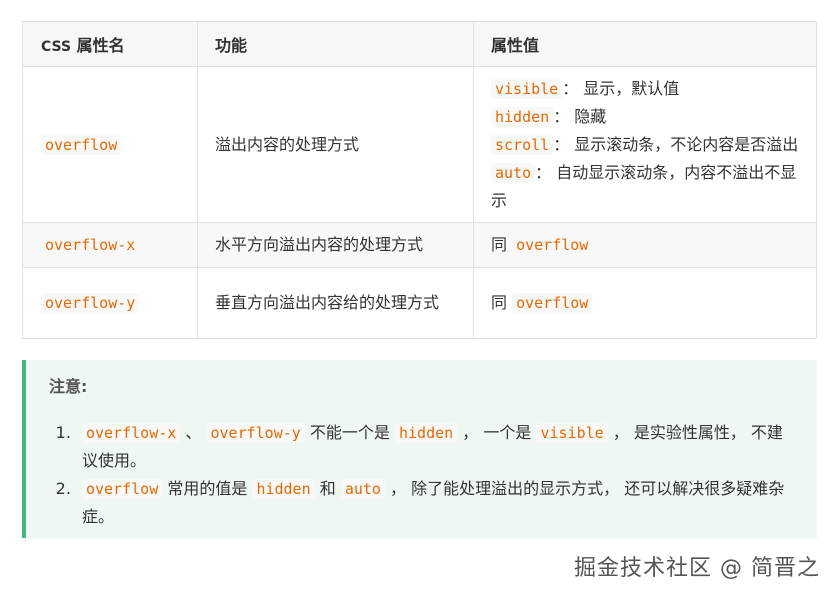 The width and height of the screenshot is (840, 599). What do you see at coordinates (527, 88) in the screenshot?
I see `value-code: visible` at bounding box center [527, 88].